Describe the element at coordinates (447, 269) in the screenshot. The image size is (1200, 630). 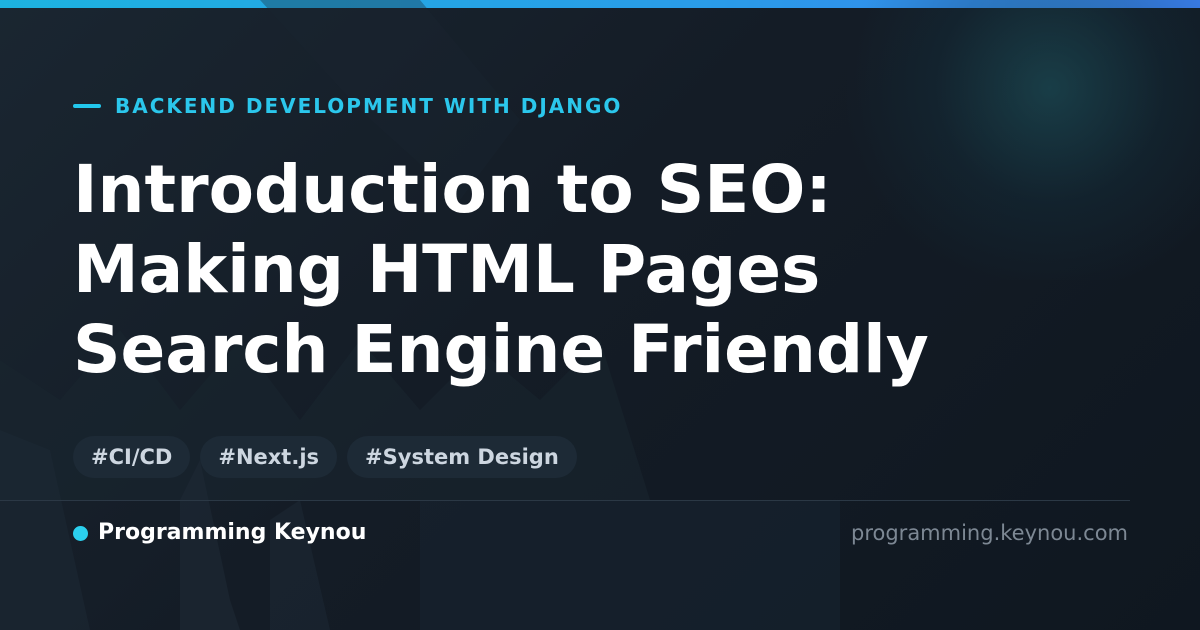
I see `title-line: Making HTML Pages` at that location.